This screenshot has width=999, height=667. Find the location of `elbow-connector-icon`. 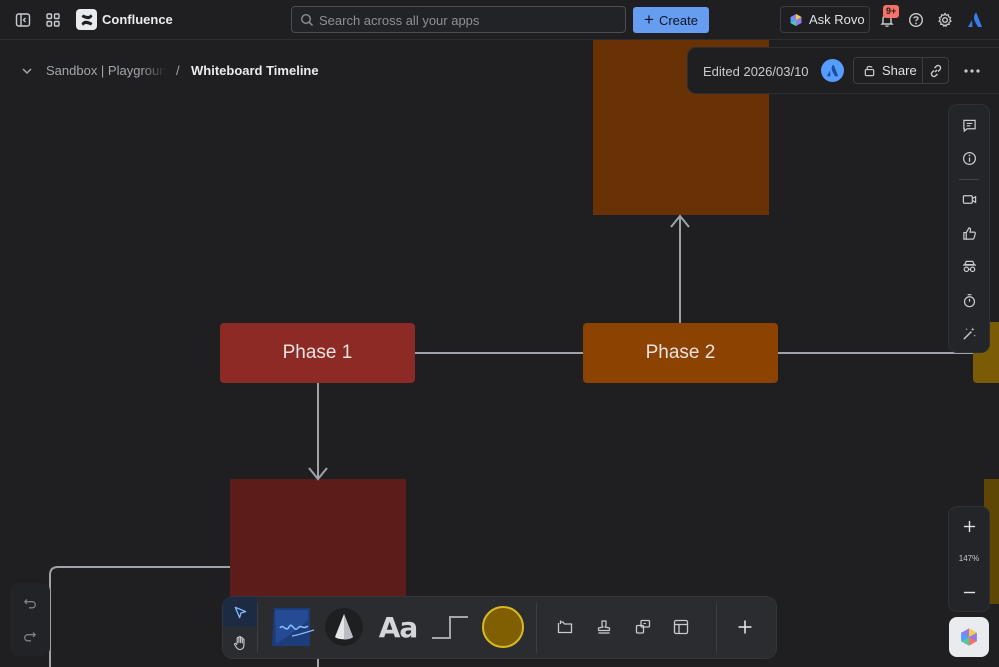

elbow-connector-icon is located at coordinates (450, 627).